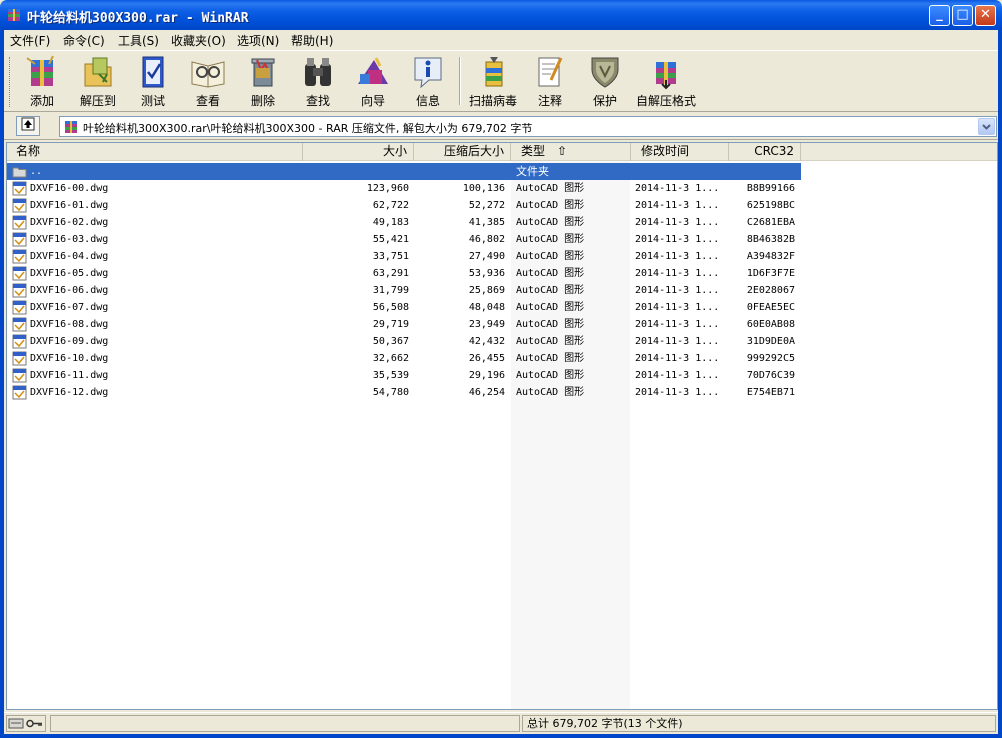  Describe the element at coordinates (680, 152) in the screenshot. I see `header-modified: 修改时间` at that location.